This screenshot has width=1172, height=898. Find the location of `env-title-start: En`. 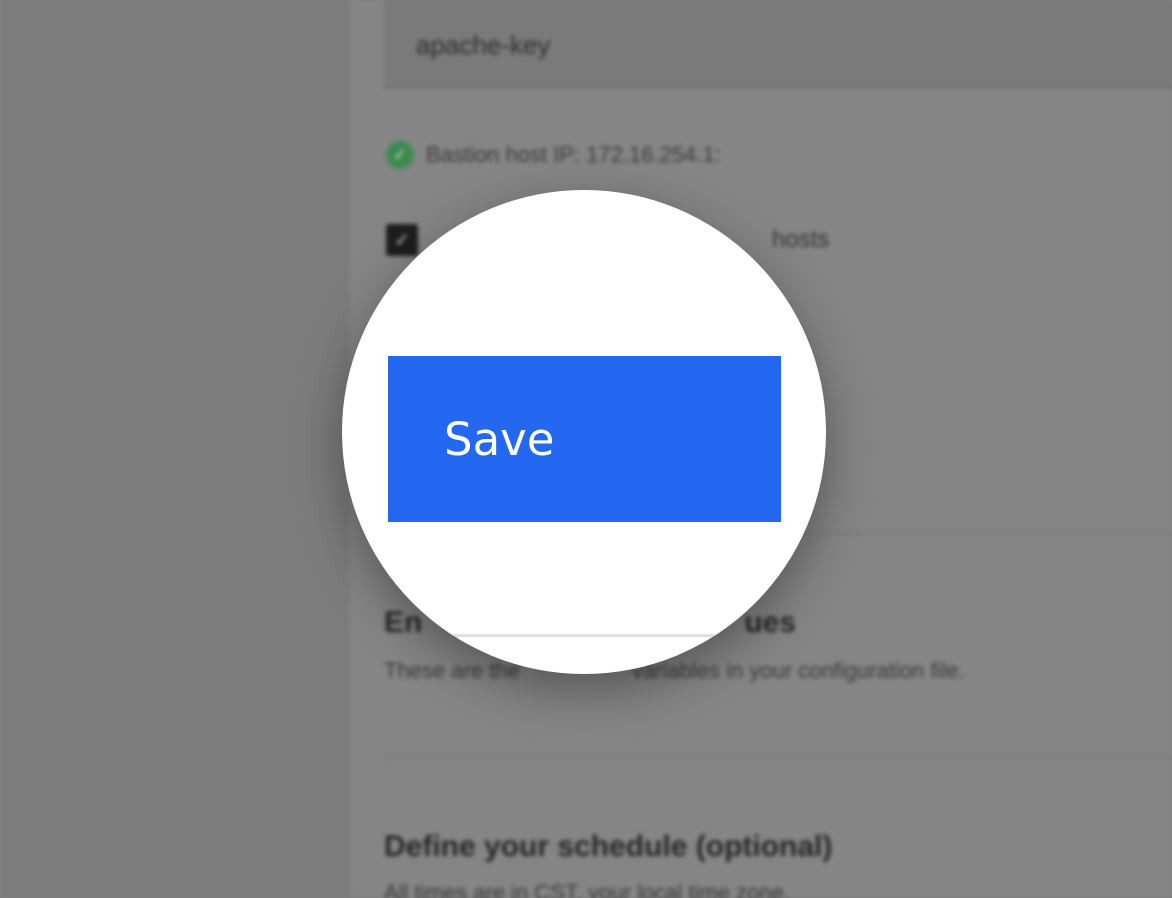

env-title-start: En is located at coordinates (403, 622).